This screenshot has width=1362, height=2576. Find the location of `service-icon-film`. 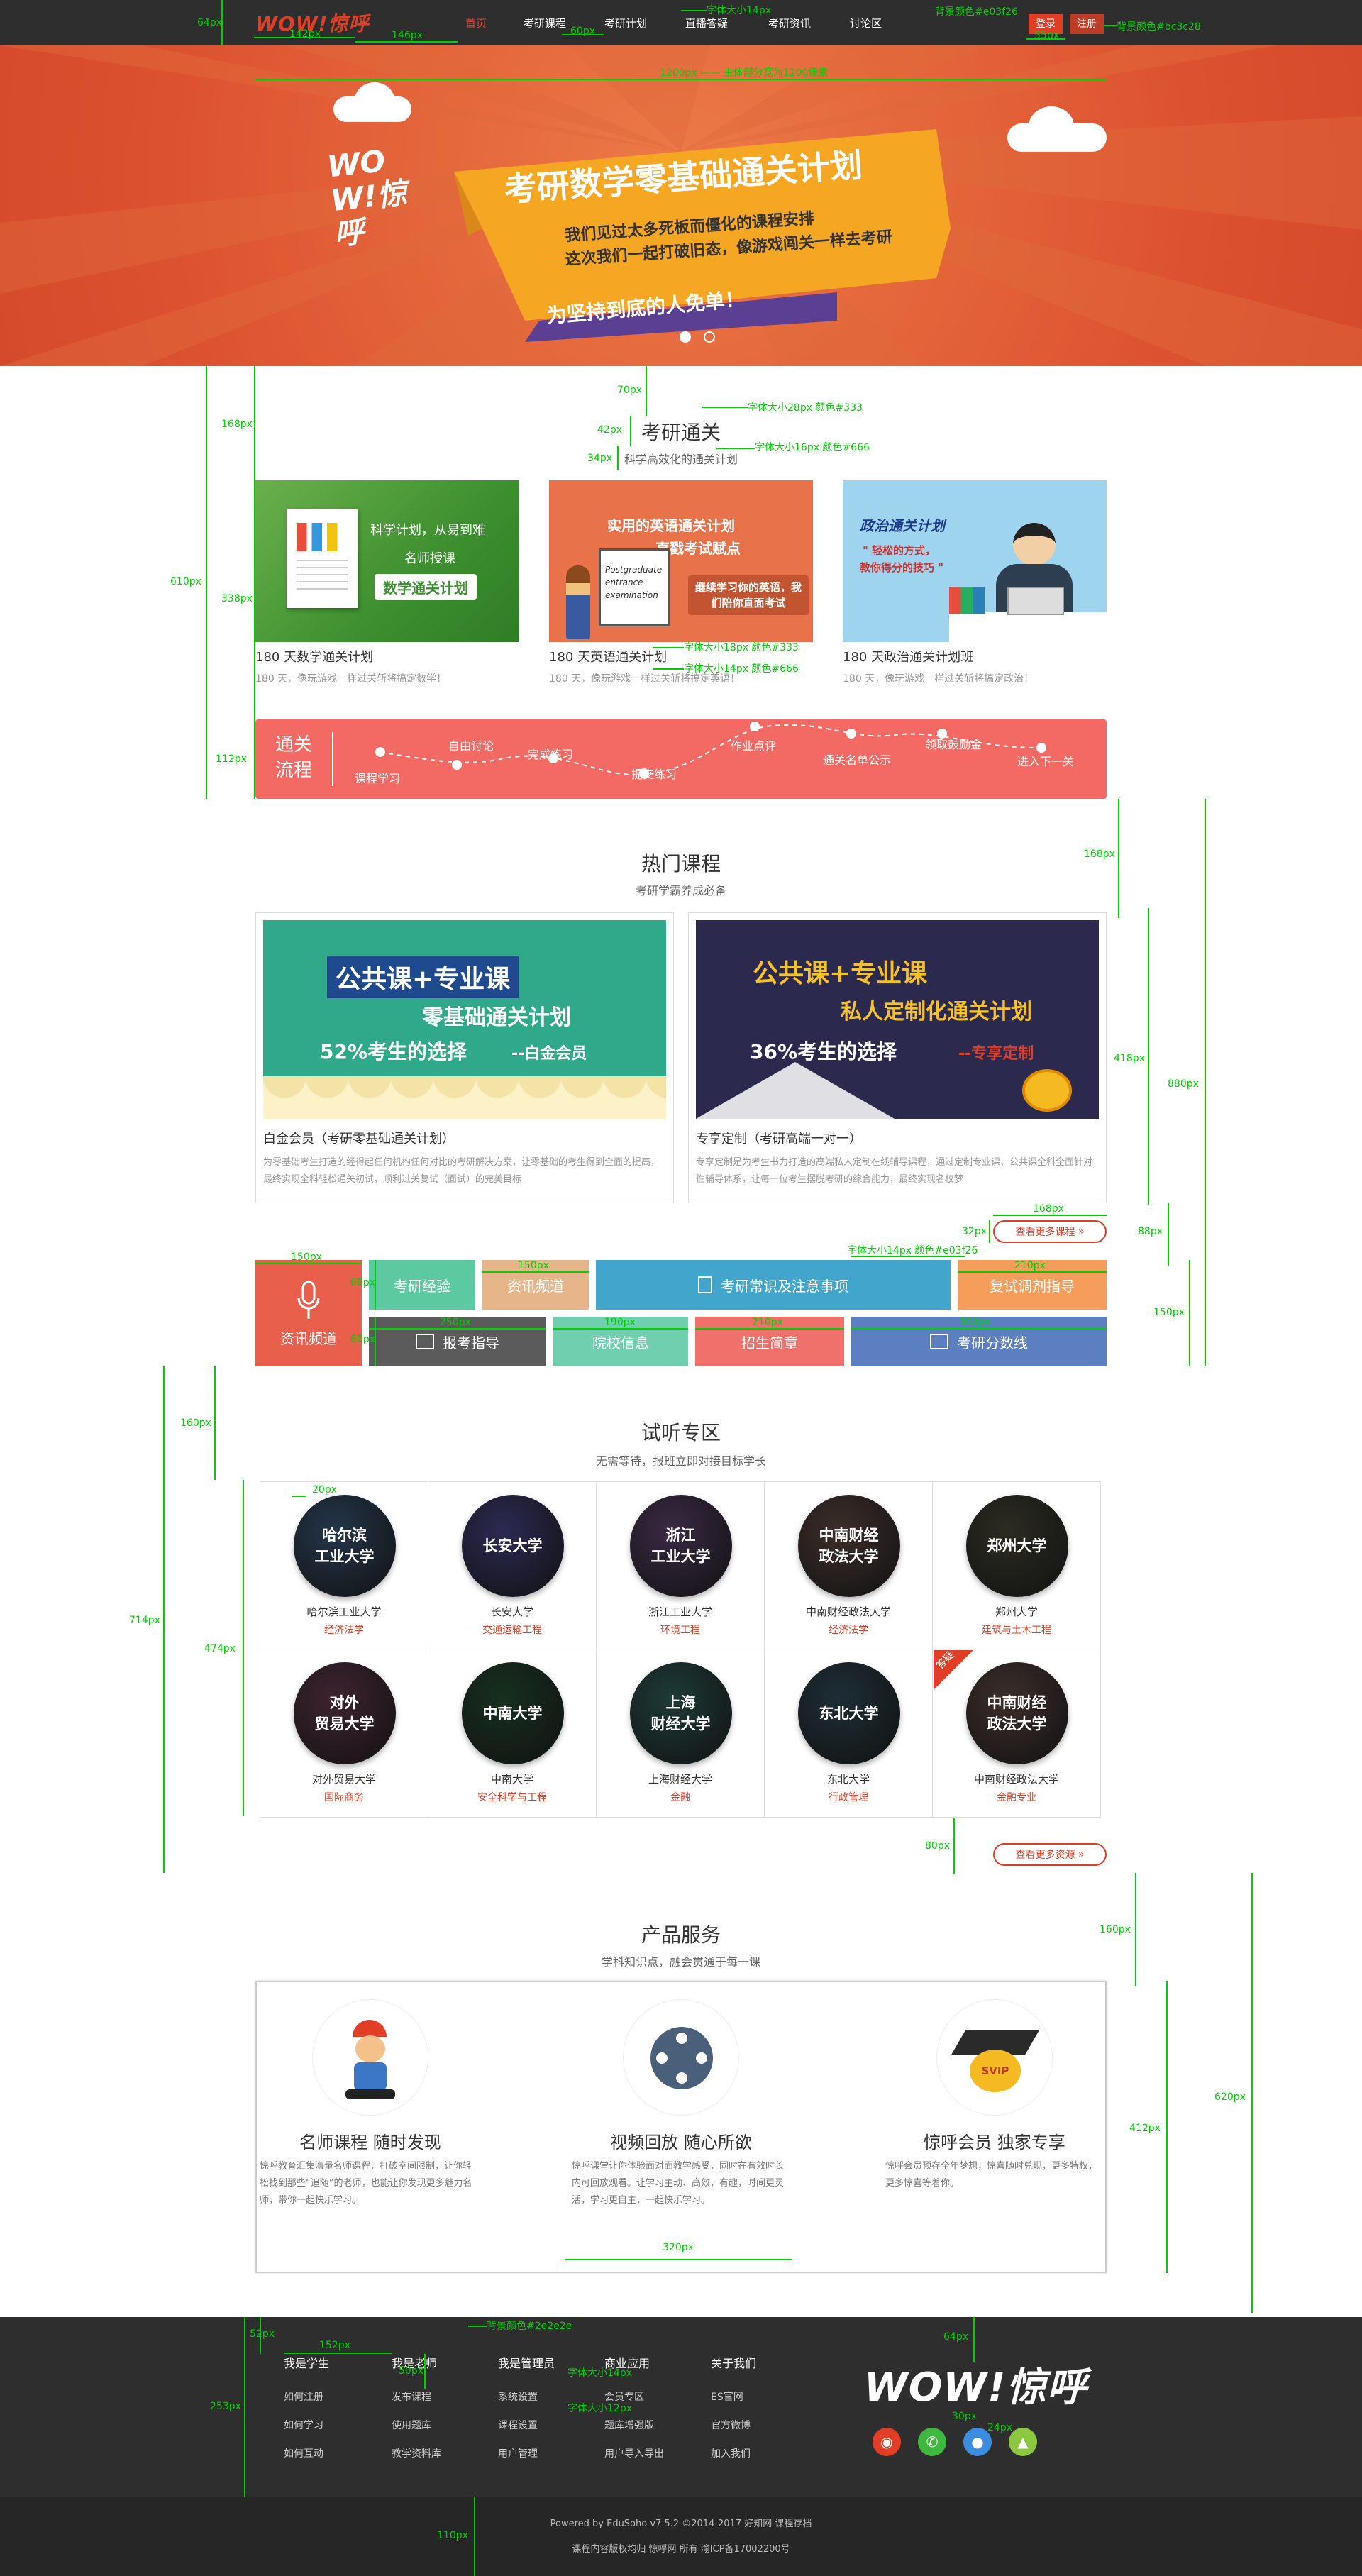

service-icon-film is located at coordinates (681, 2057).